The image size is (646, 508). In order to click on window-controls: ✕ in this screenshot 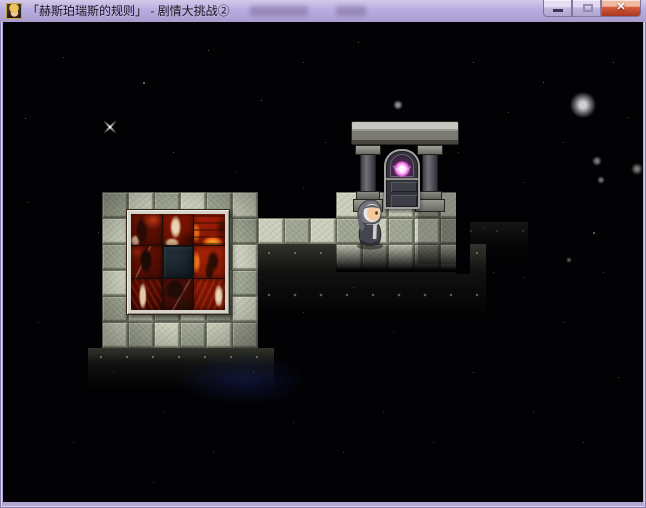, I will do `click(592, 8)`.